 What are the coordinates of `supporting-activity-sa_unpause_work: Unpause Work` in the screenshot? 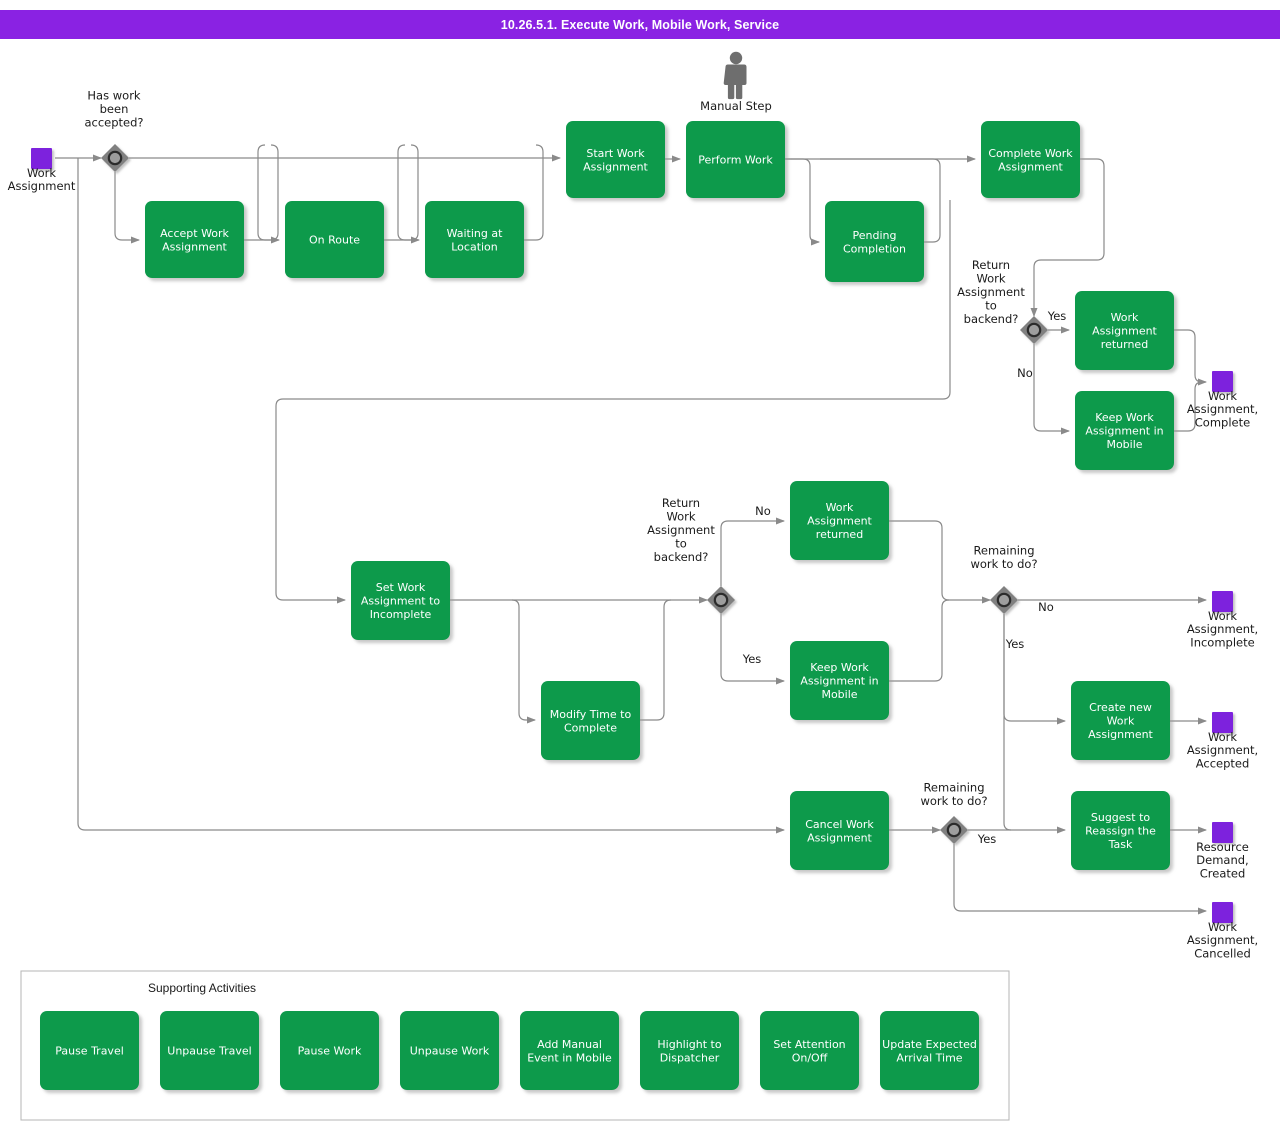 It's located at (449, 1050).